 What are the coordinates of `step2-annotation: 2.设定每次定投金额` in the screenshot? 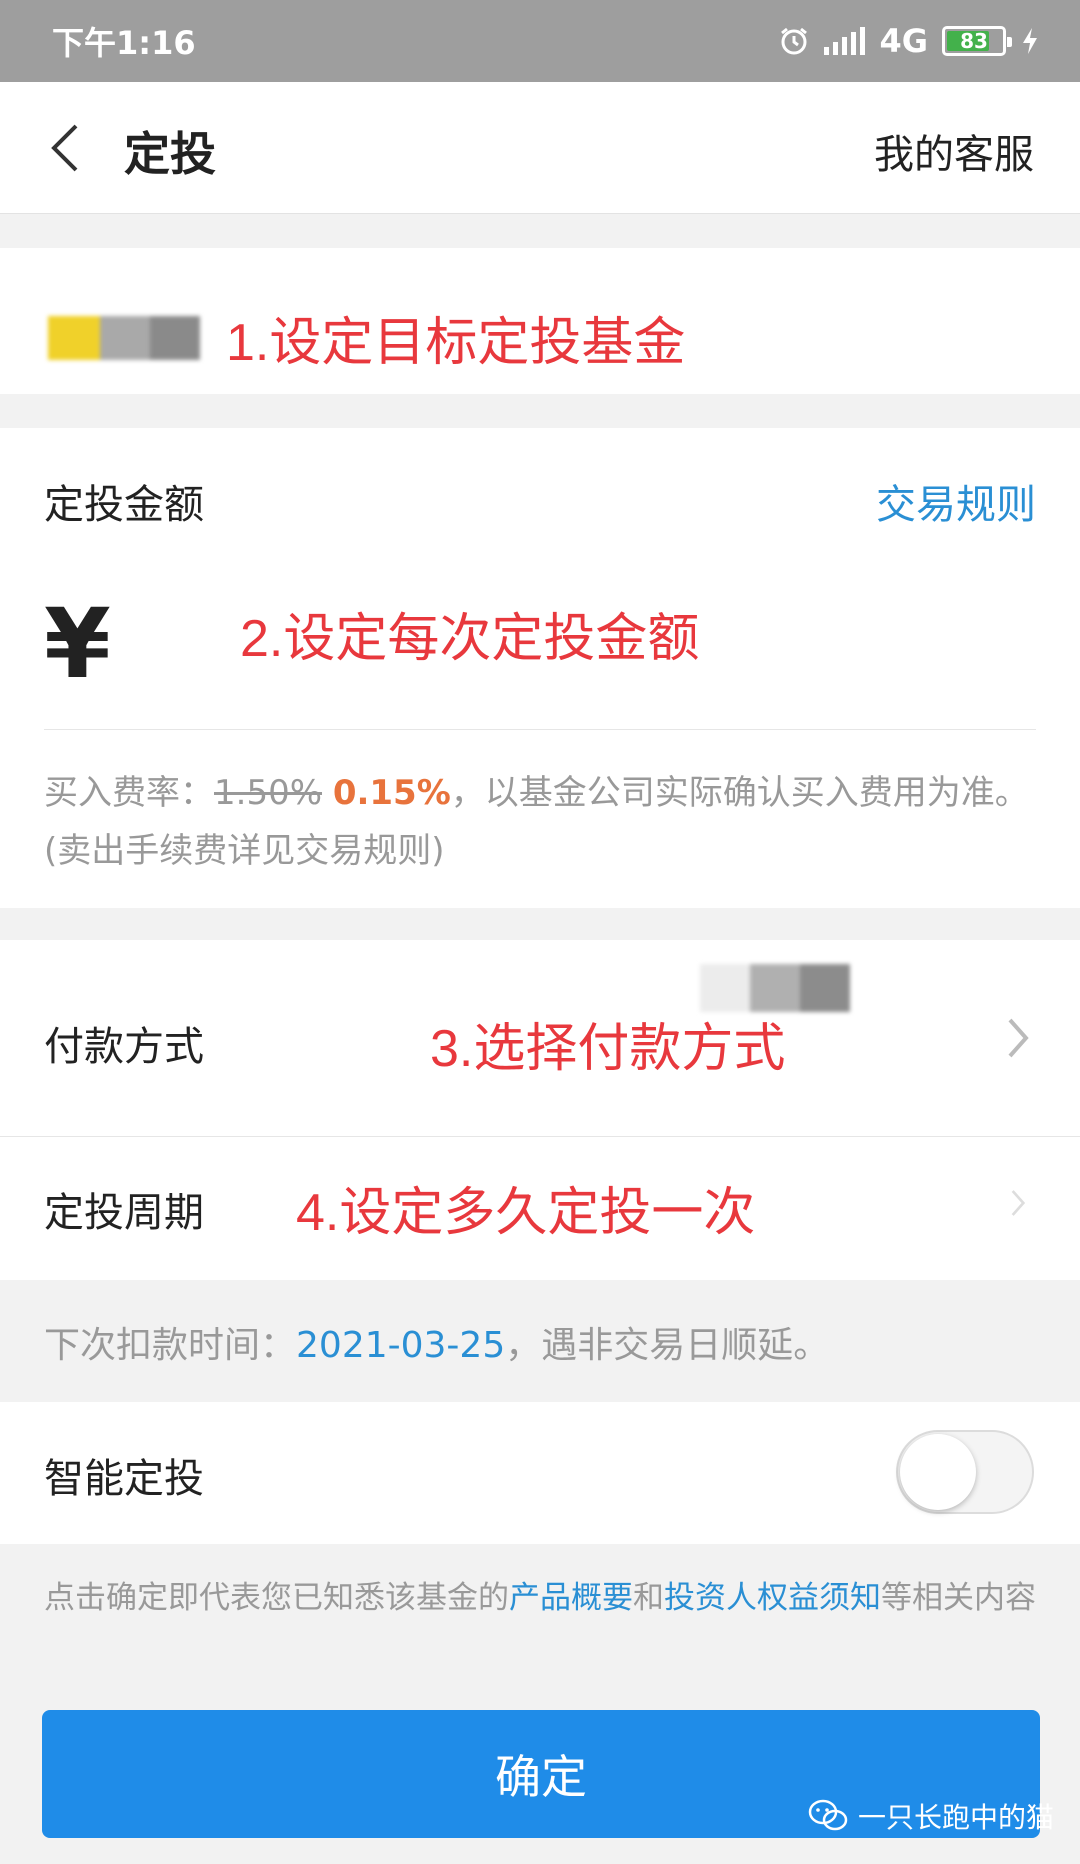 It's located at (470, 639).